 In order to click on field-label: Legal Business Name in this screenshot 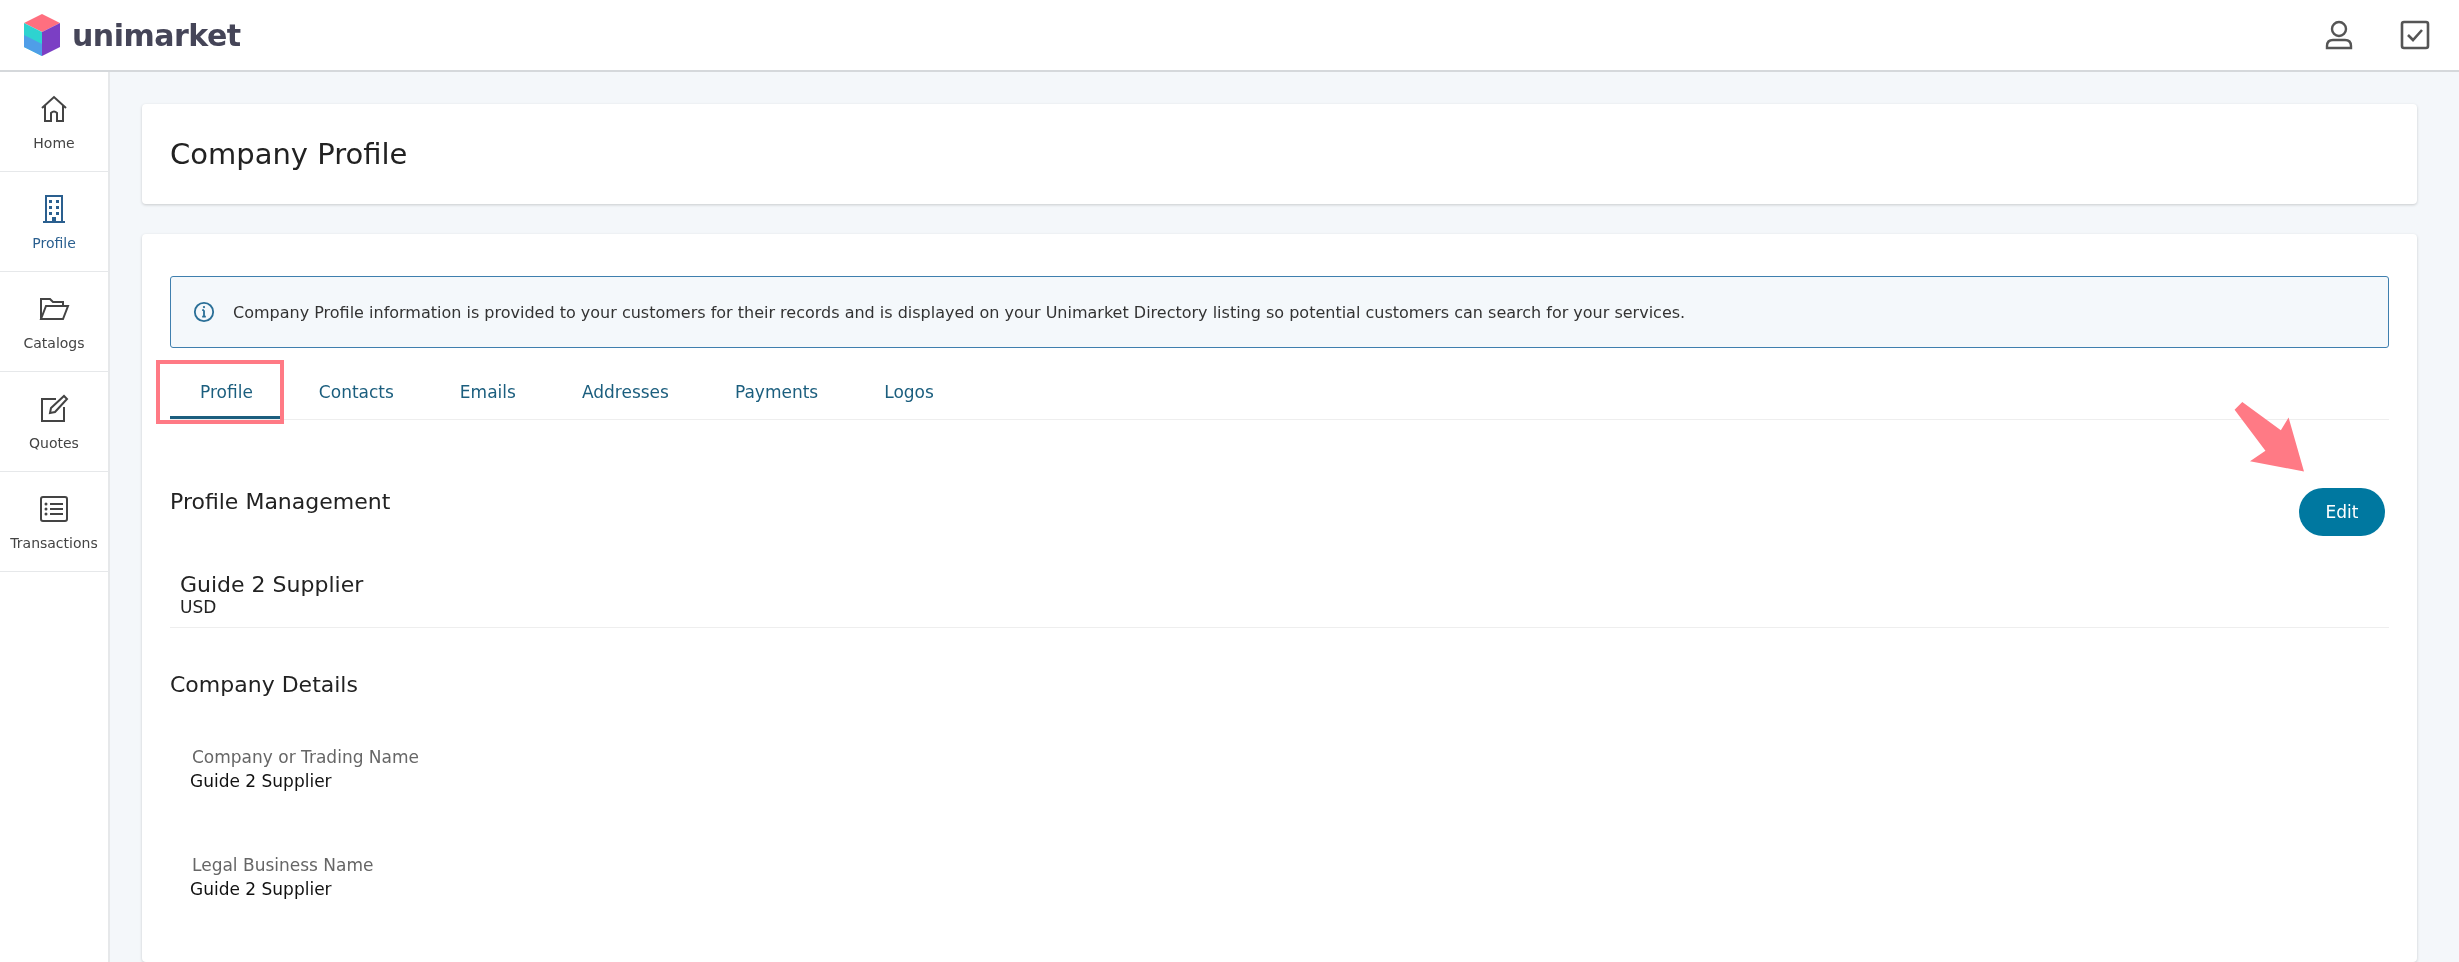, I will do `click(283, 865)`.